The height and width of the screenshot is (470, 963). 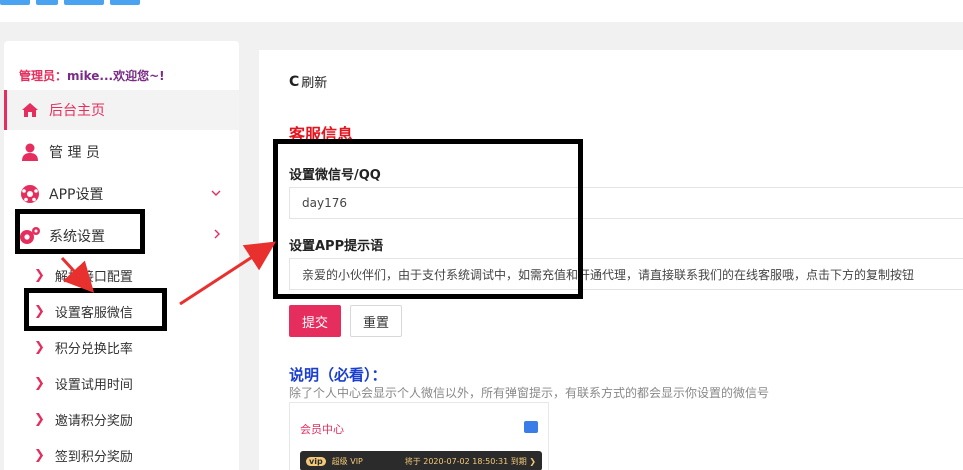 What do you see at coordinates (77, 274) in the screenshot?
I see `arrow-to-service-wechat` at bounding box center [77, 274].